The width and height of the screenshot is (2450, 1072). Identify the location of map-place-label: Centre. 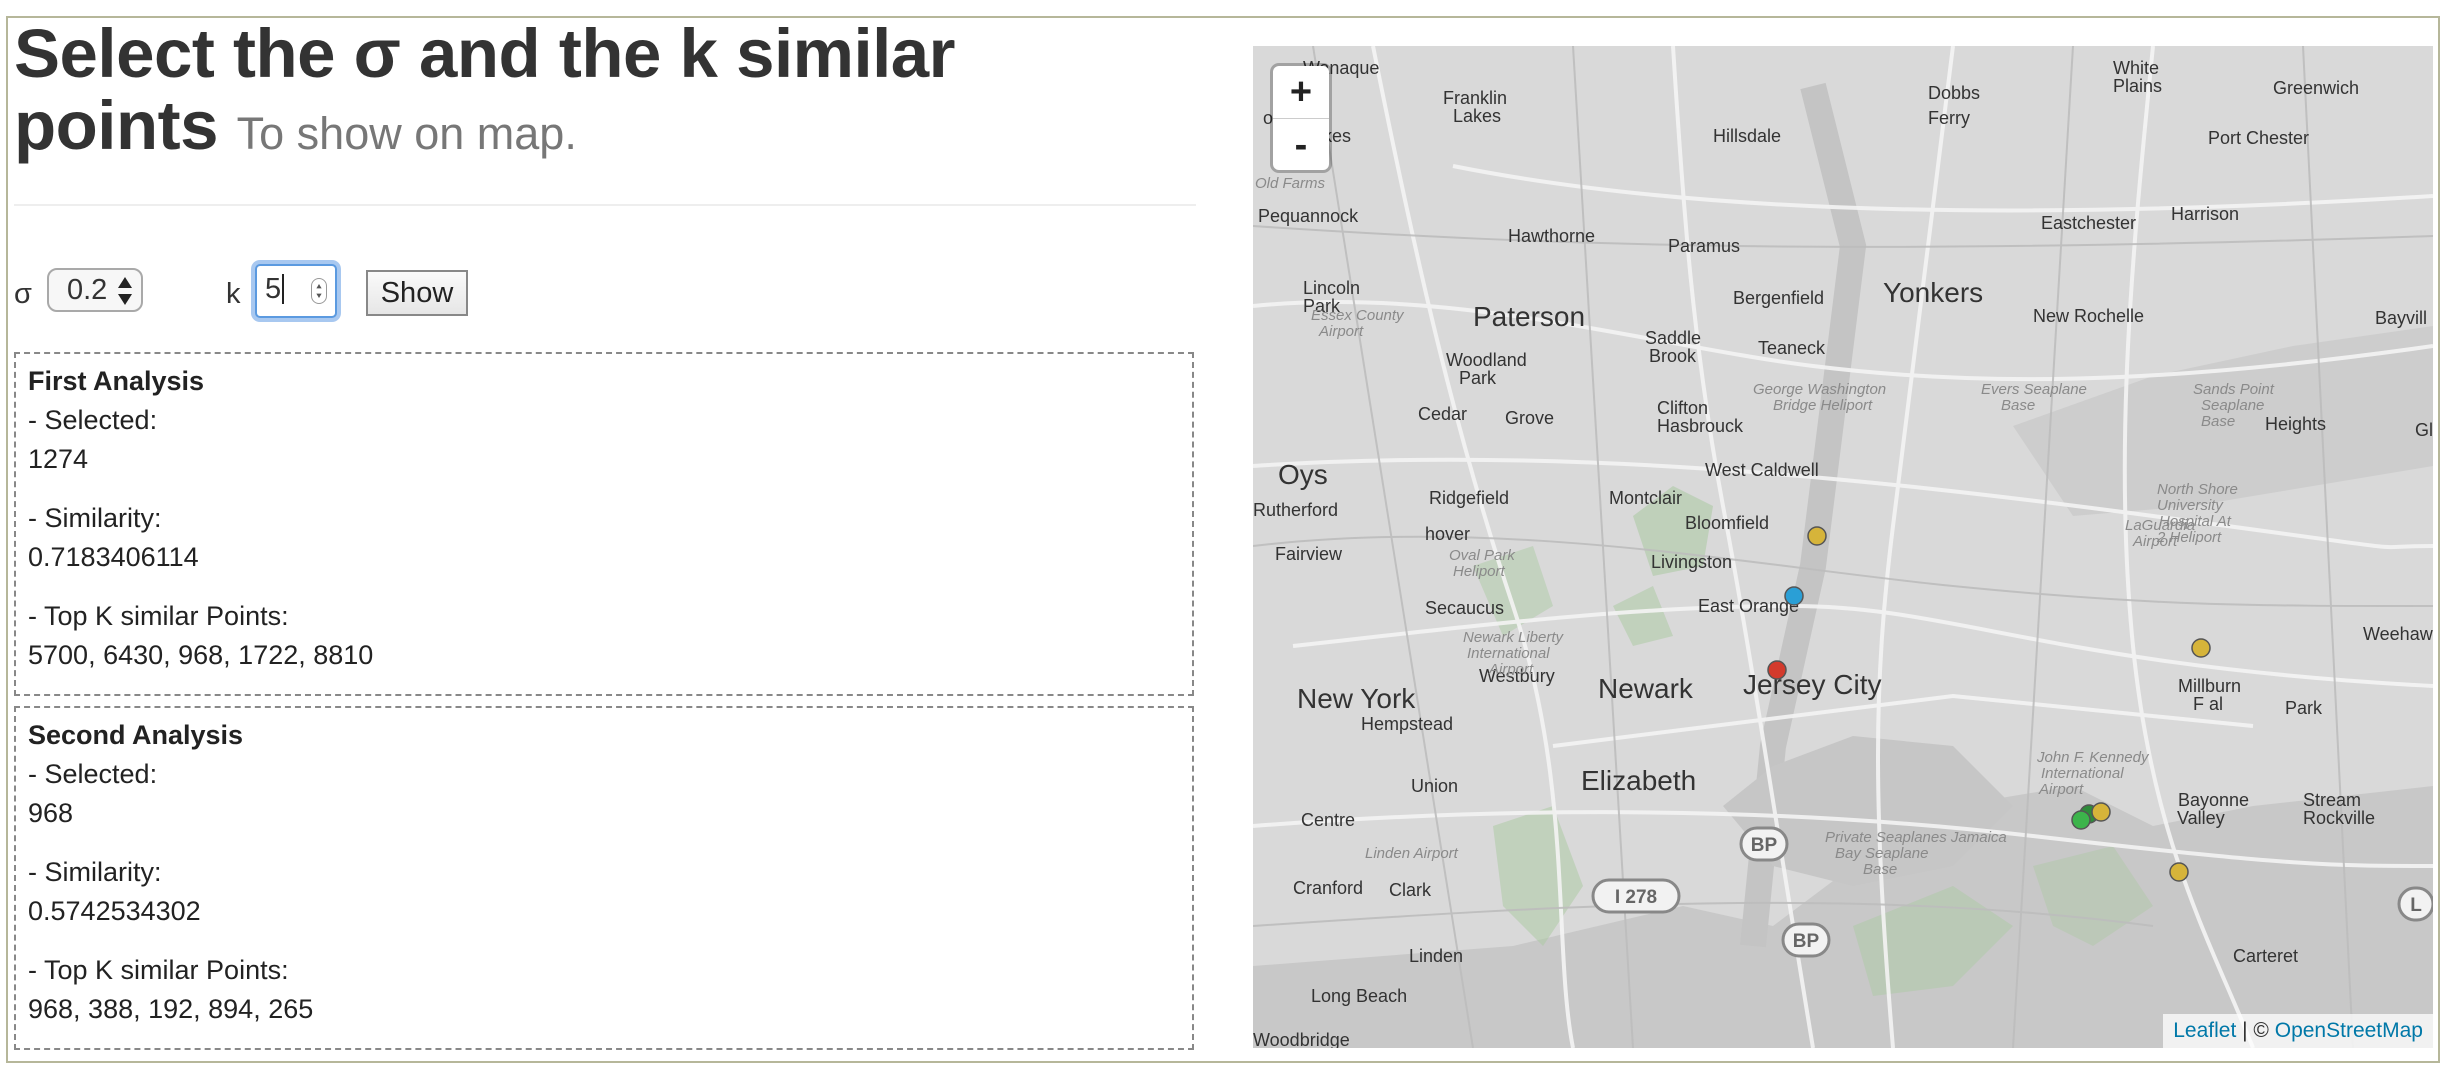
(1328, 820).